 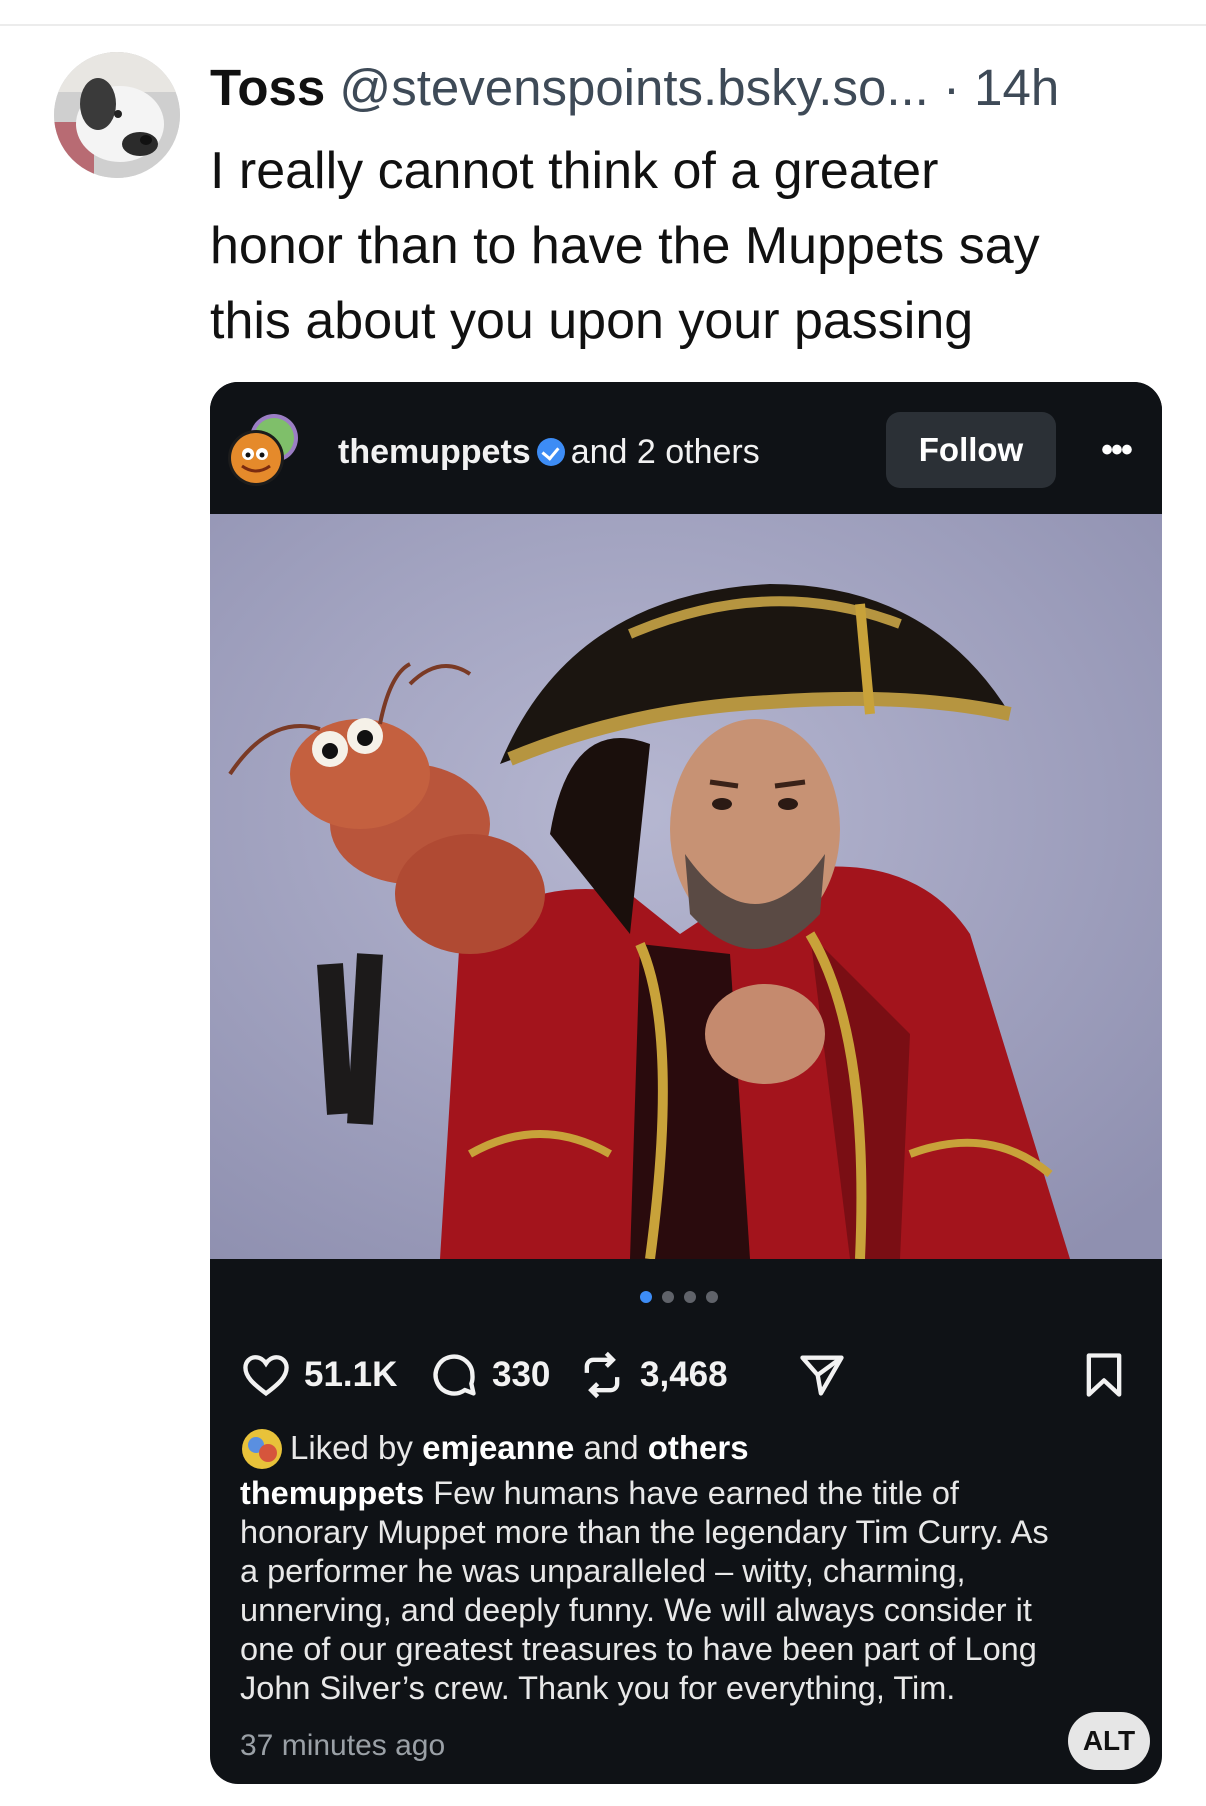 What do you see at coordinates (521, 1374) in the screenshot?
I see `comment-count: 330` at bounding box center [521, 1374].